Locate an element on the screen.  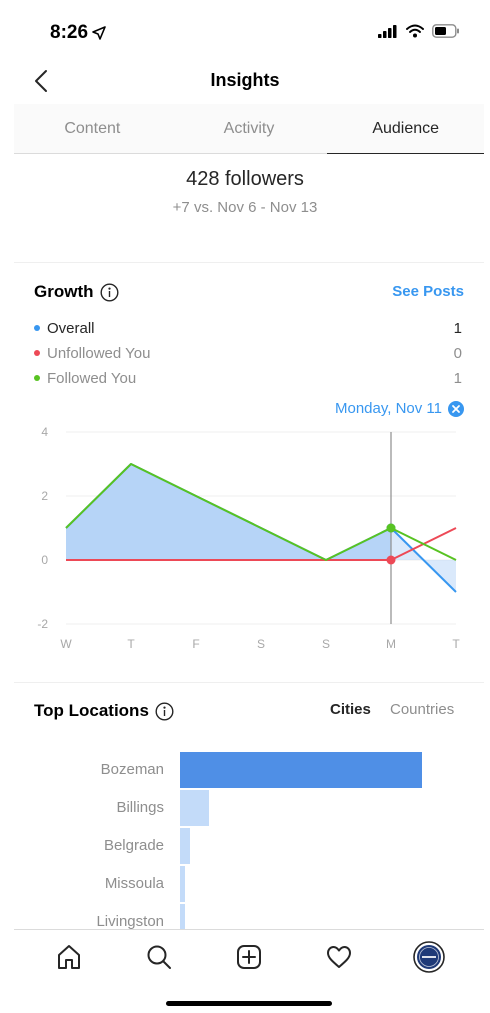
locations-header: Top Locations is located at coordinates (104, 711).